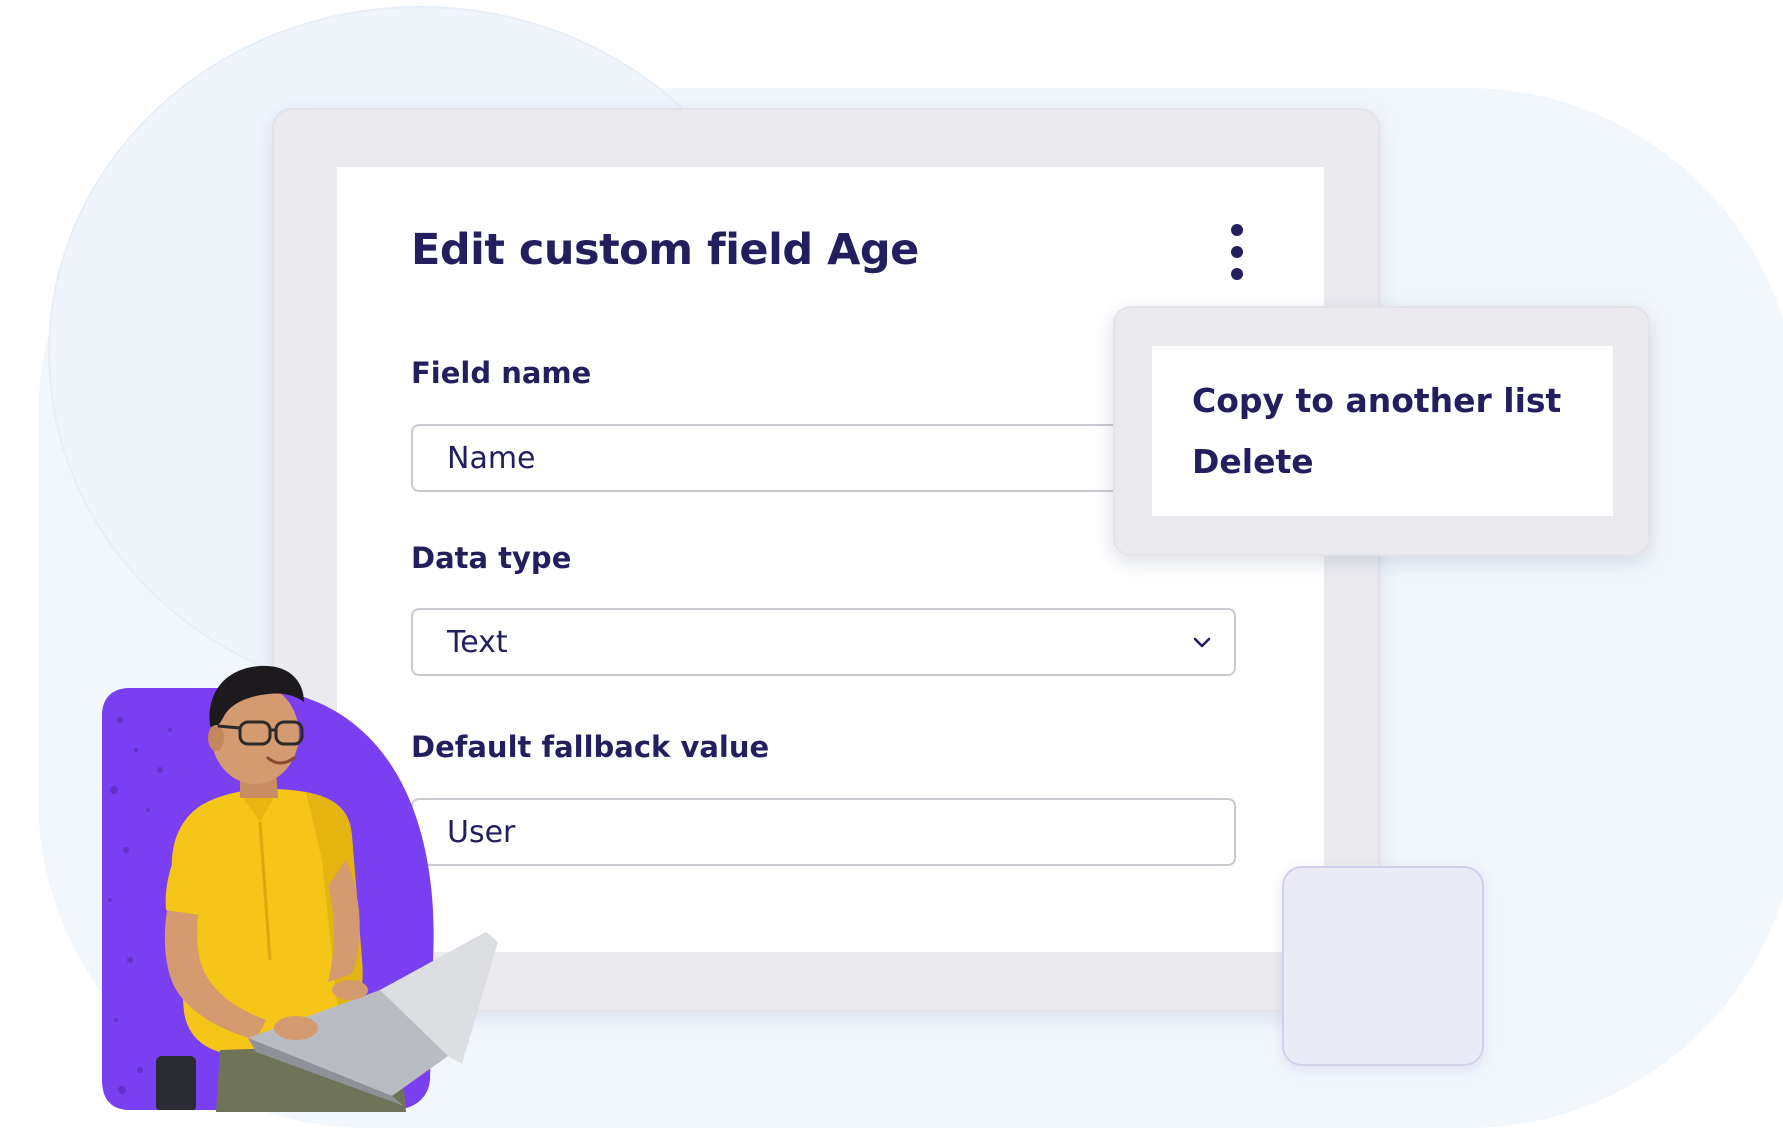 The image size is (1783, 1146). Describe the element at coordinates (1202, 642) in the screenshot. I see `chevron-down-icon` at that location.